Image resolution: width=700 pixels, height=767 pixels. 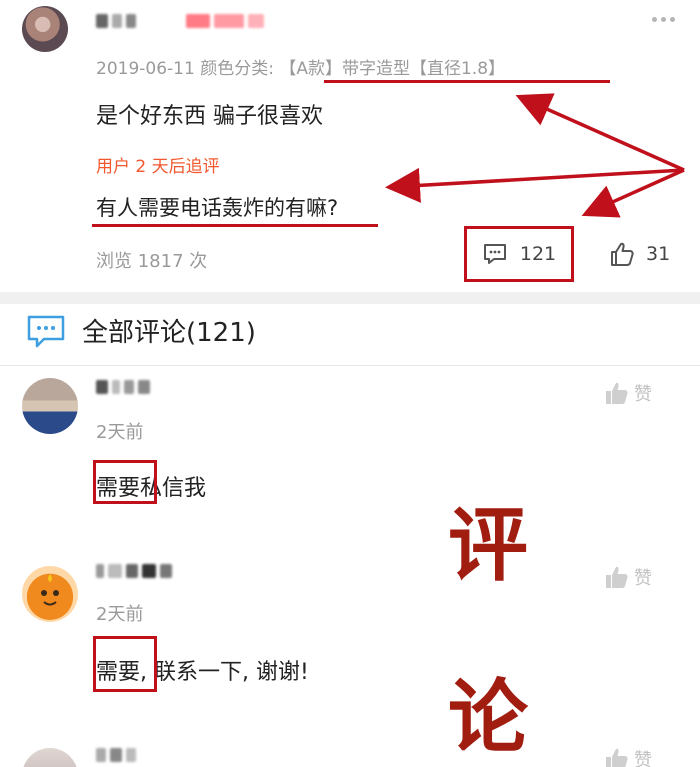 What do you see at coordinates (467, 81) in the screenshot?
I see `annotation-underline-category` at bounding box center [467, 81].